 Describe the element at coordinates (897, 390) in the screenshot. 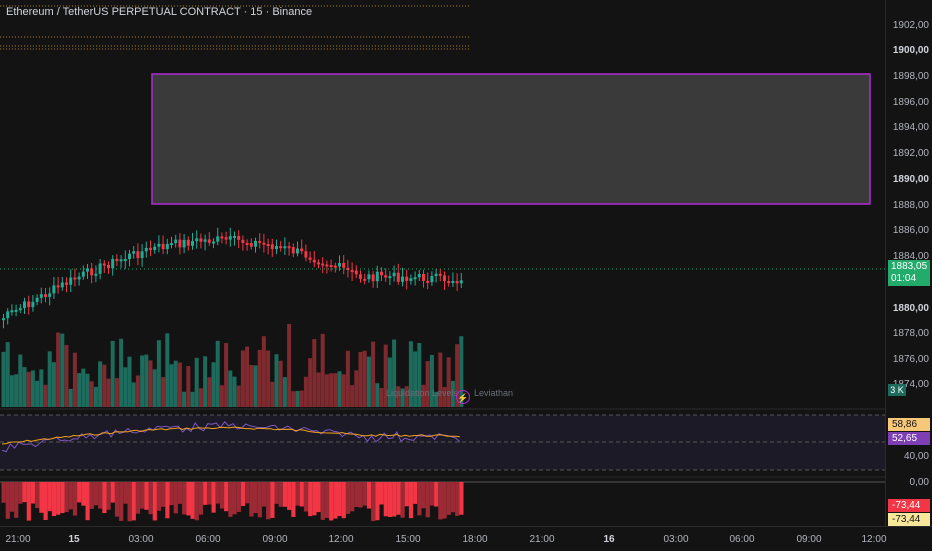

I see `volume-badge: 3 K` at that location.